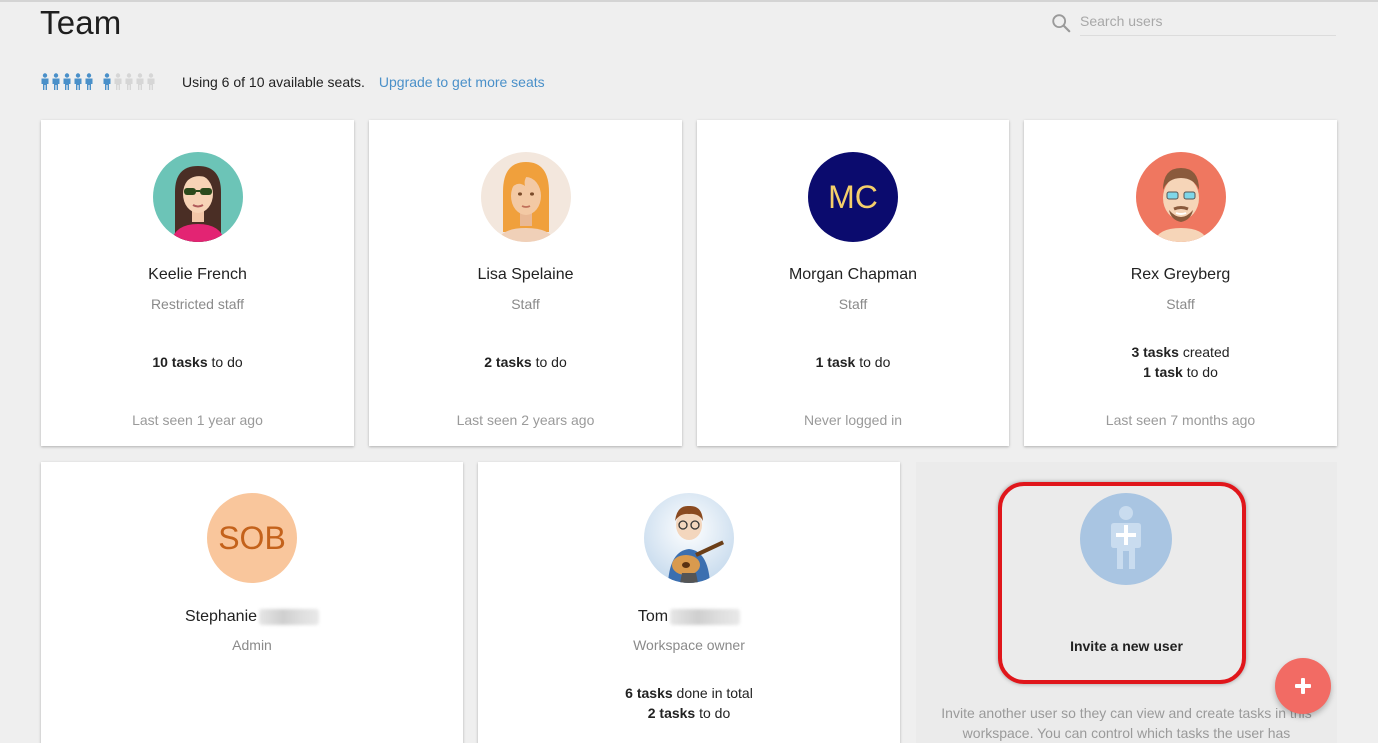  I want to click on task-summary: 1 task to do, so click(853, 362).